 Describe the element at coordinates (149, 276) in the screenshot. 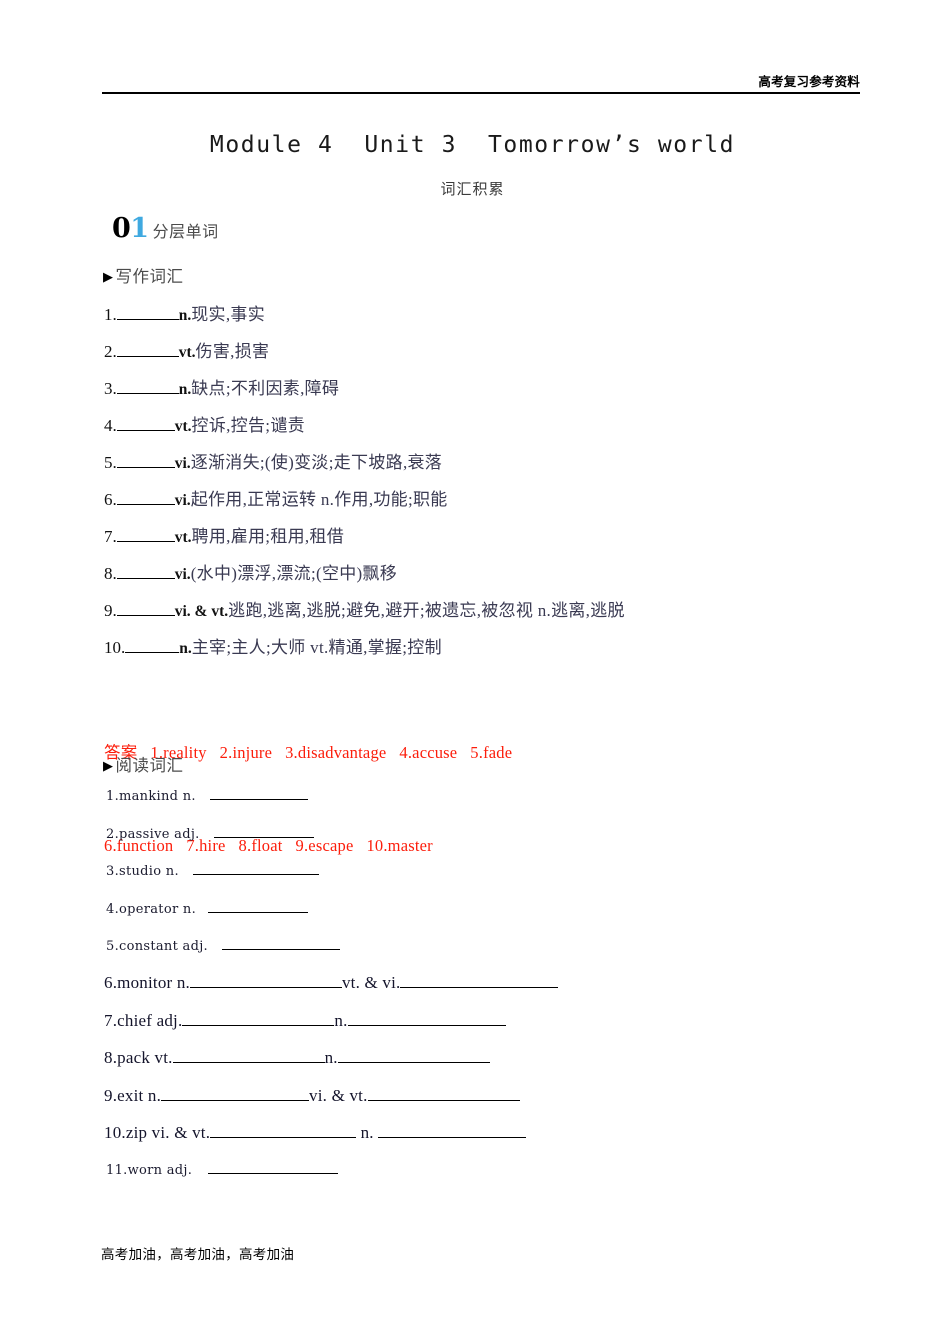

I see `group-heading-writing-label: 写作词汇` at that location.